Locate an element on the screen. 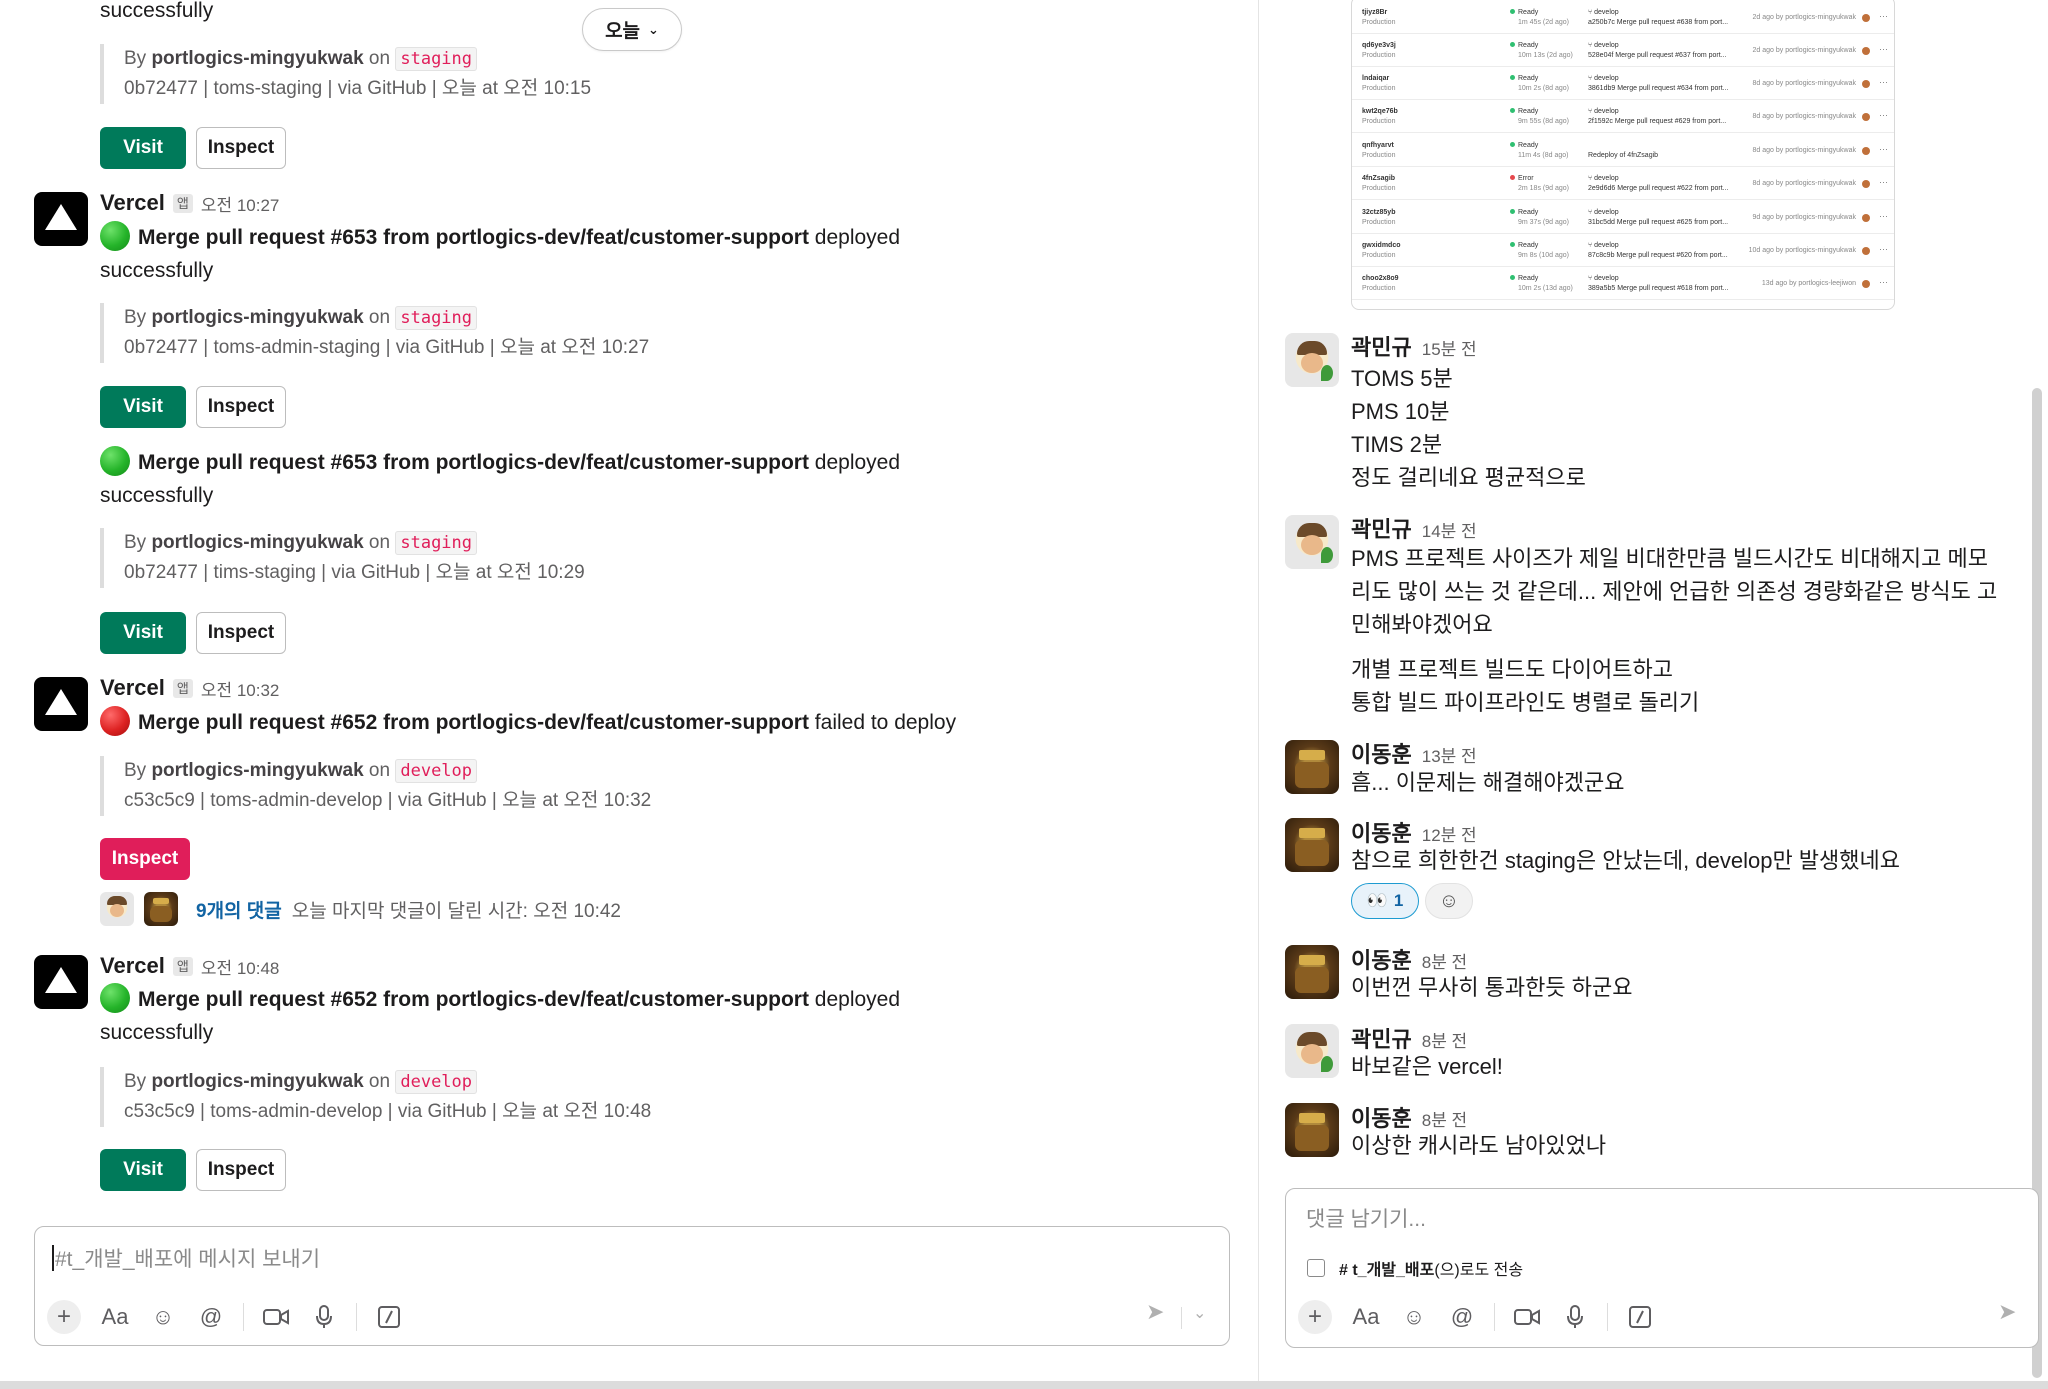 This screenshot has height=1389, width=2048. send-options-icon: ⌄ is located at coordinates (1199, 1313).